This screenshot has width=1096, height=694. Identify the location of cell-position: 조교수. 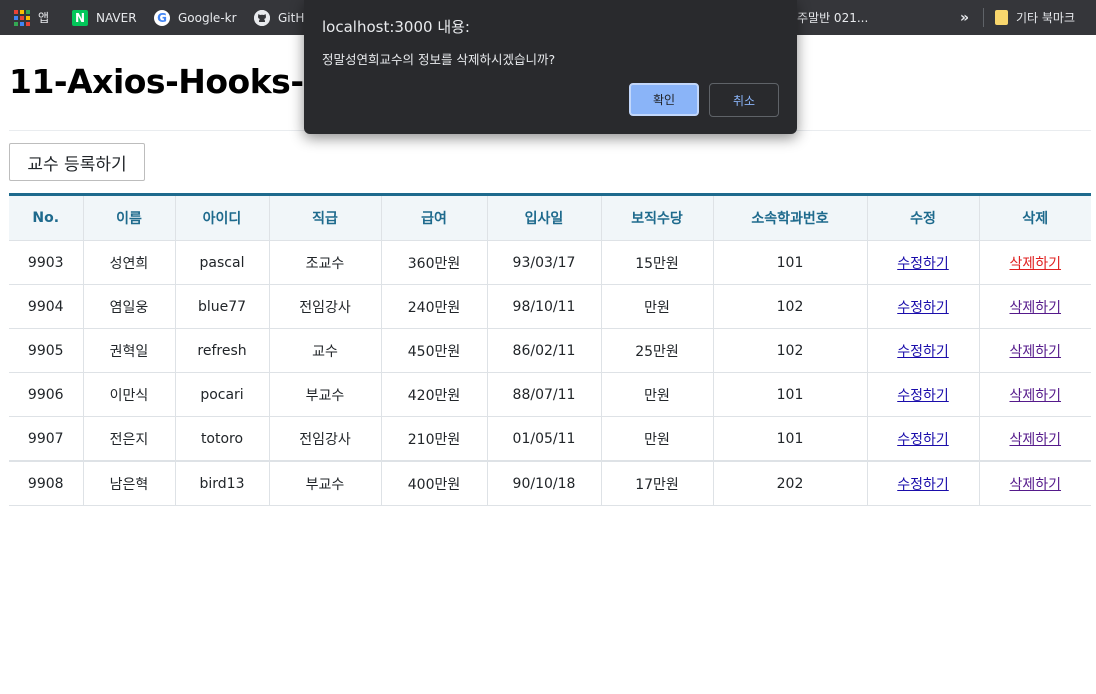
(325, 262).